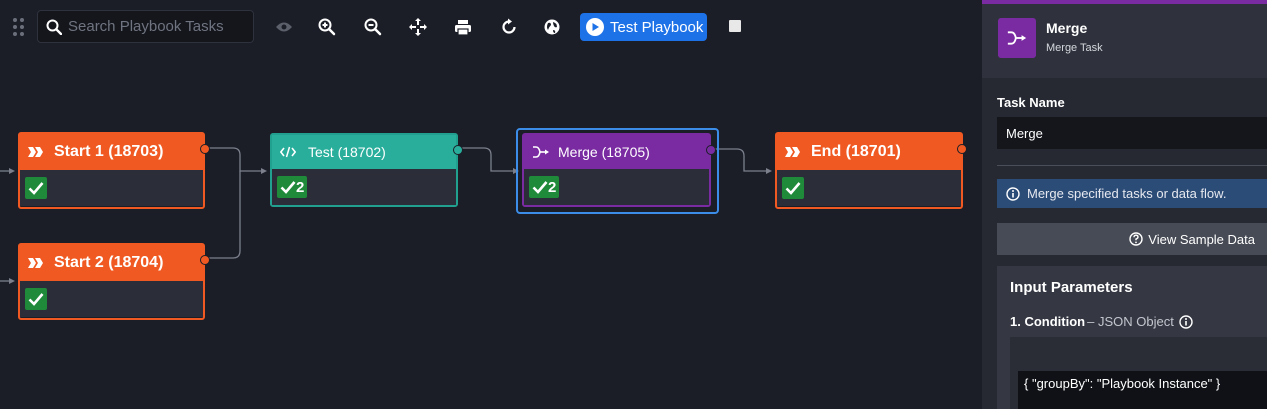 This screenshot has height=409, width=1267. Describe the element at coordinates (1130, 321) in the screenshot. I see `condition-type: – JSON Object` at that location.